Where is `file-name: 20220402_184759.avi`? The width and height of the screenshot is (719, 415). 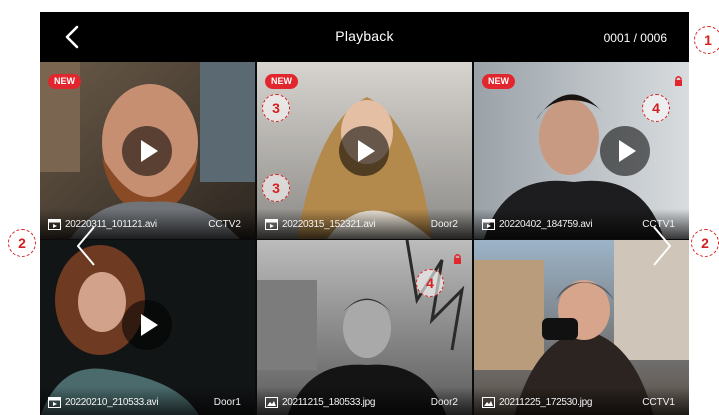
file-name: 20220402_184759.avi is located at coordinates (546, 224).